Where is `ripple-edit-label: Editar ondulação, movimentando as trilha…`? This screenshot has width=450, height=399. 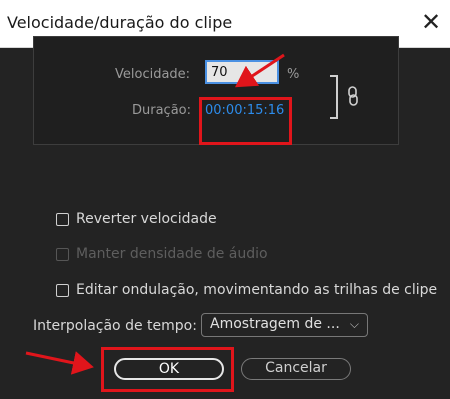 ripple-edit-label: Editar ondulação, movimentando as trilha… is located at coordinates (257, 290).